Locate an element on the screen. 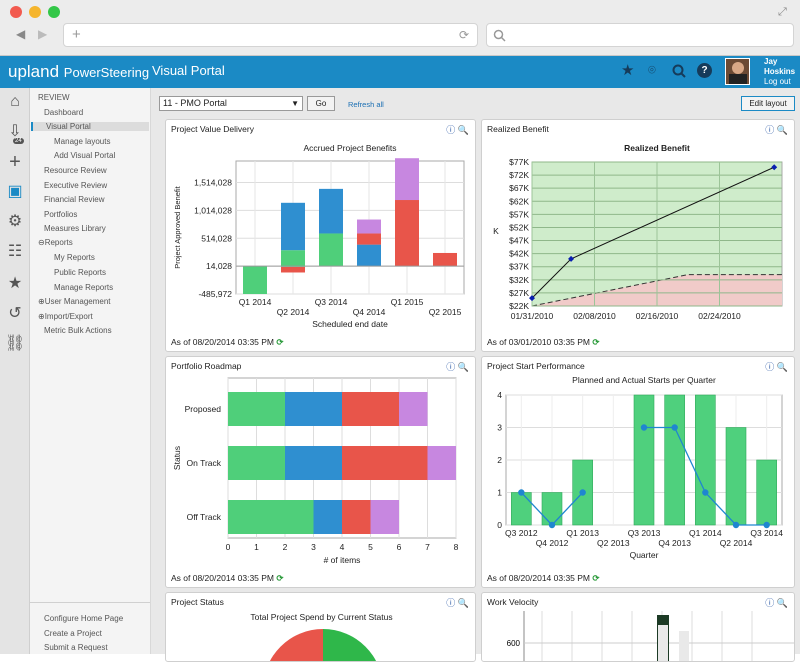 This screenshot has height=662, width=800. browser-chrome: ◀ ▶ + ⟳ ⤢ is located at coordinates (400, 28).